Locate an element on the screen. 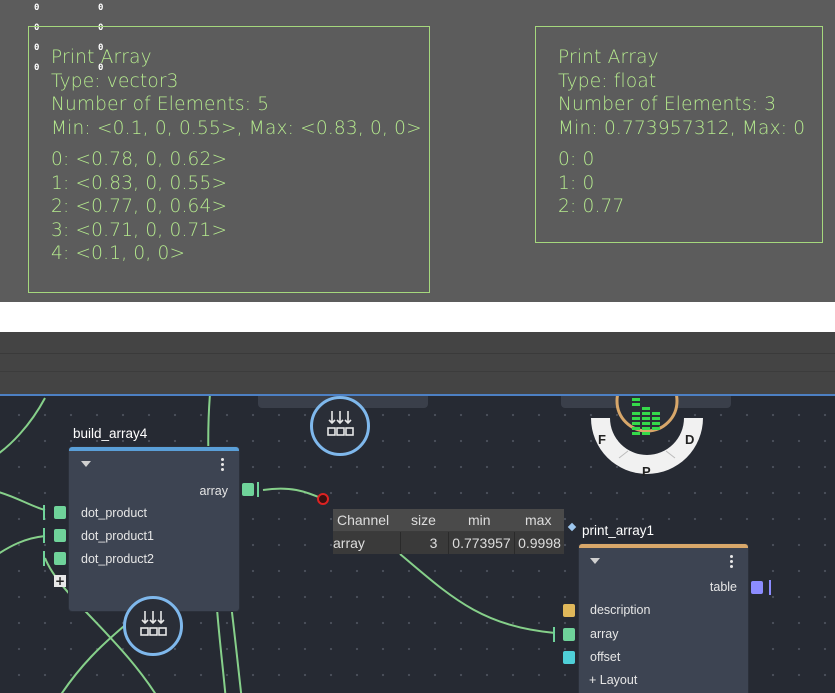 Image resolution: width=835 pixels, height=693 pixels. input-socket-dot-product is located at coordinates (60, 512).